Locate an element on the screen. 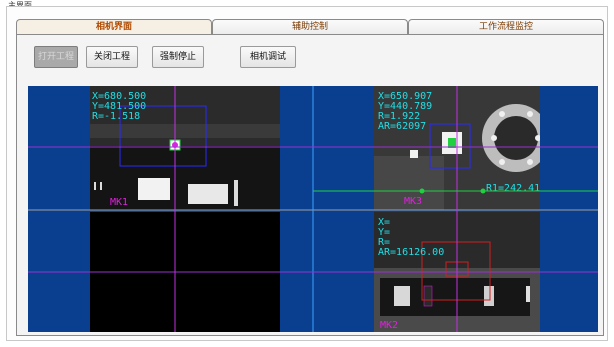 This screenshot has height=347, width=614. tab-aux-control: 辅助控制 is located at coordinates (310, 26).